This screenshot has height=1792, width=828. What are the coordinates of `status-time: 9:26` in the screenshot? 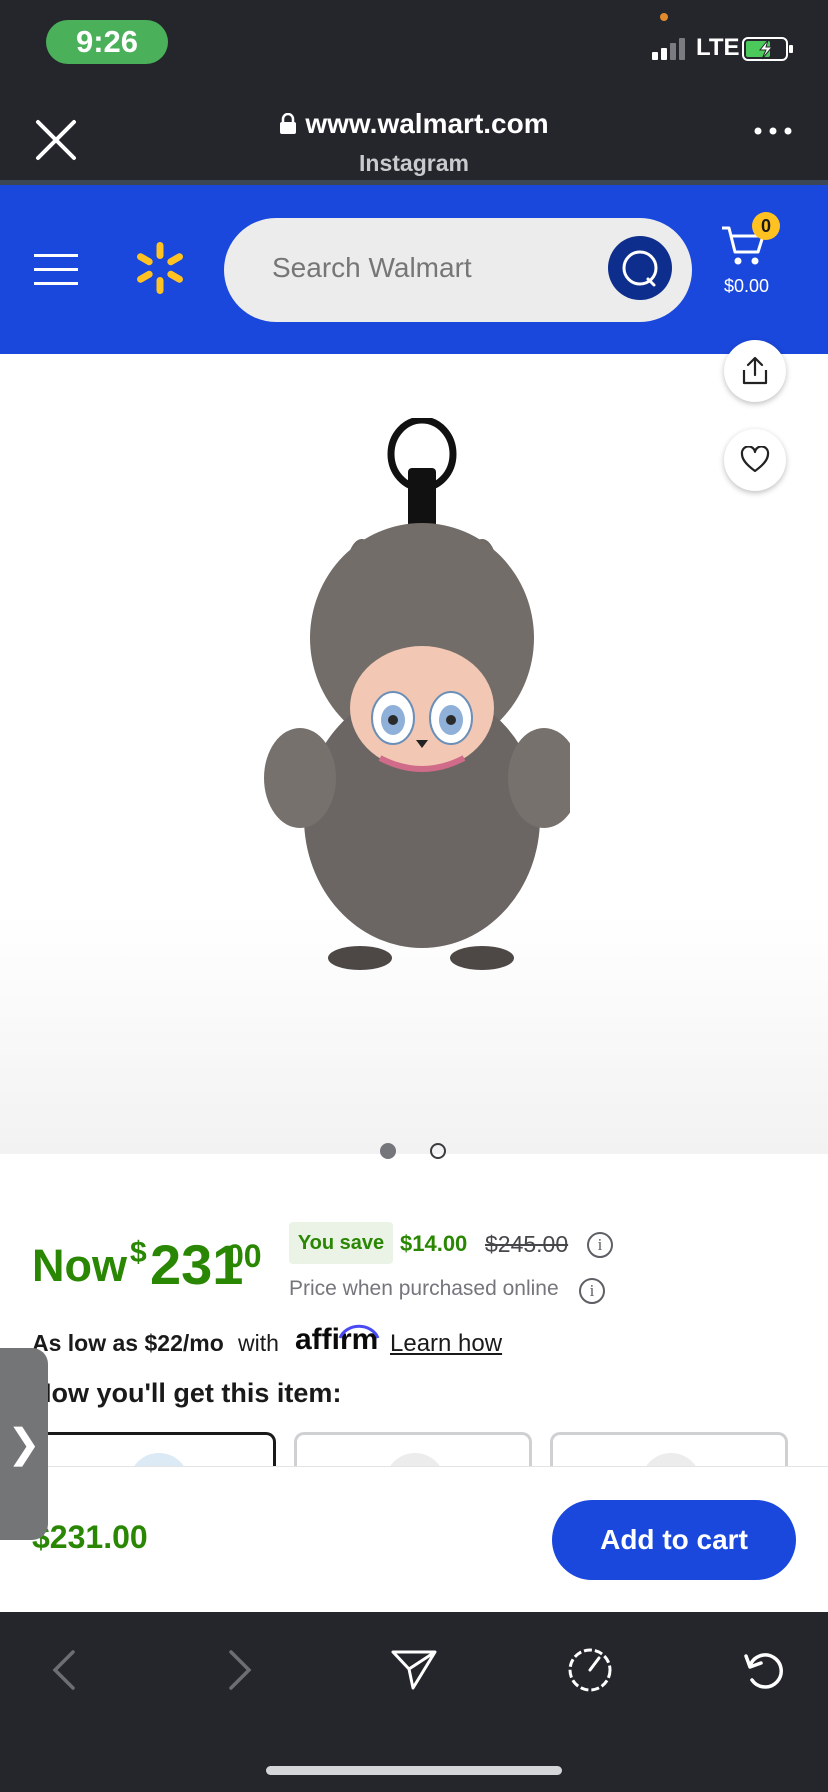 It's located at (107, 42).